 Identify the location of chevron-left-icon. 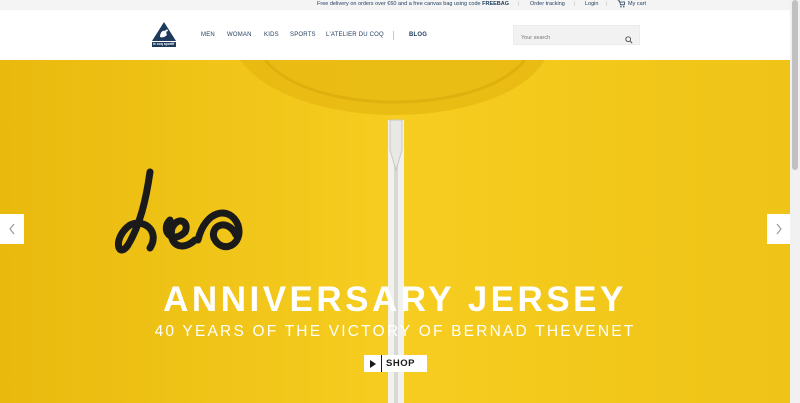
(12, 229).